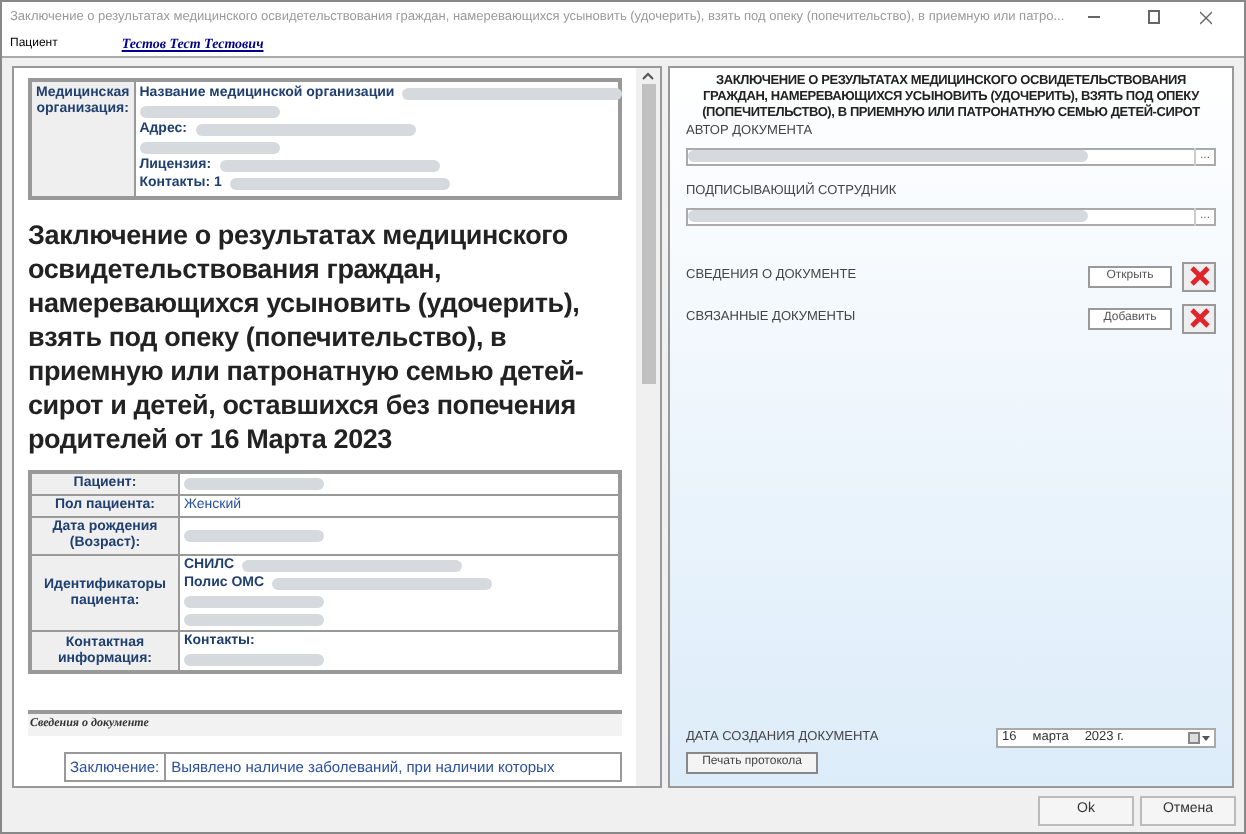 The image size is (1246, 834). I want to click on scrollbar, so click(648, 427).